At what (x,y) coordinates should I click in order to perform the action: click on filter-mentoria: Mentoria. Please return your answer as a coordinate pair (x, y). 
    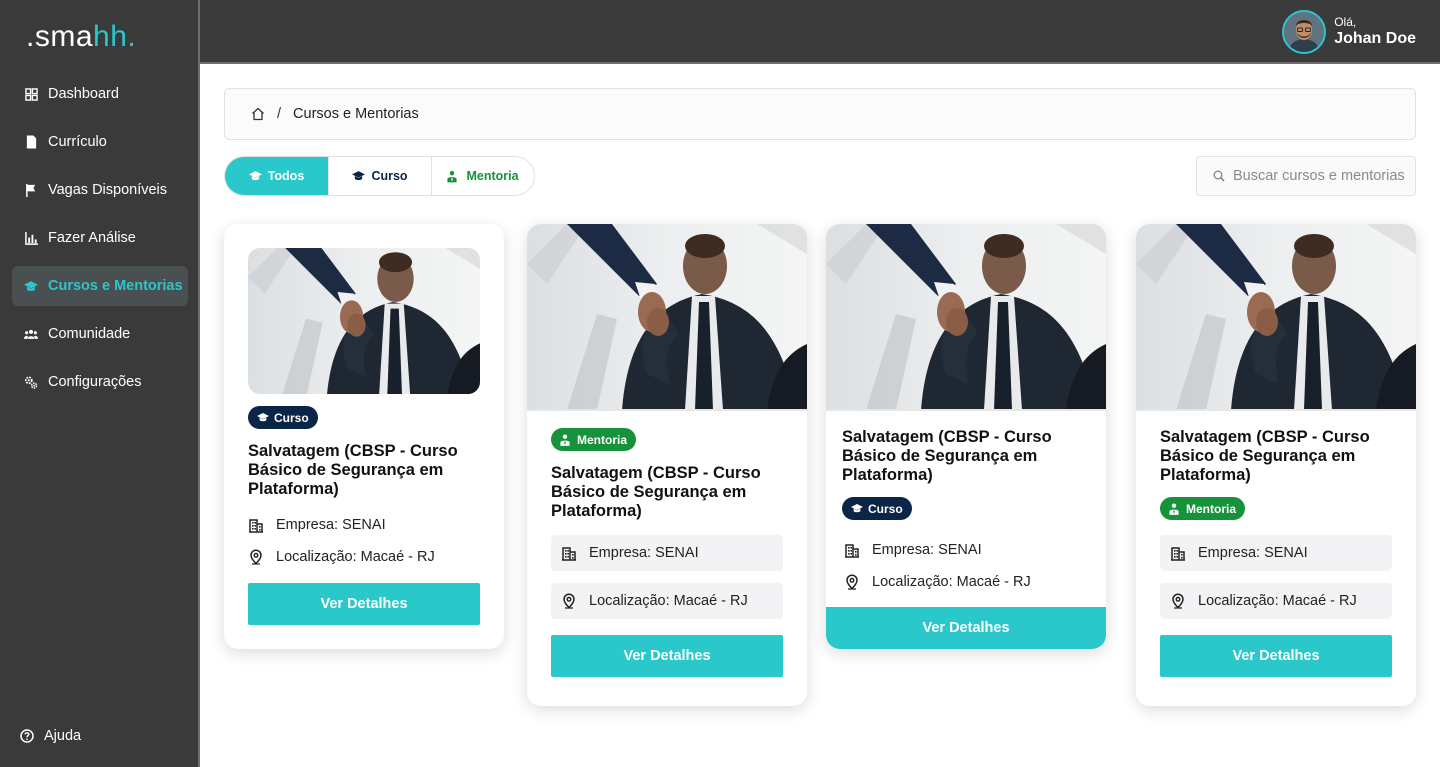
    Looking at the image, I should click on (483, 176).